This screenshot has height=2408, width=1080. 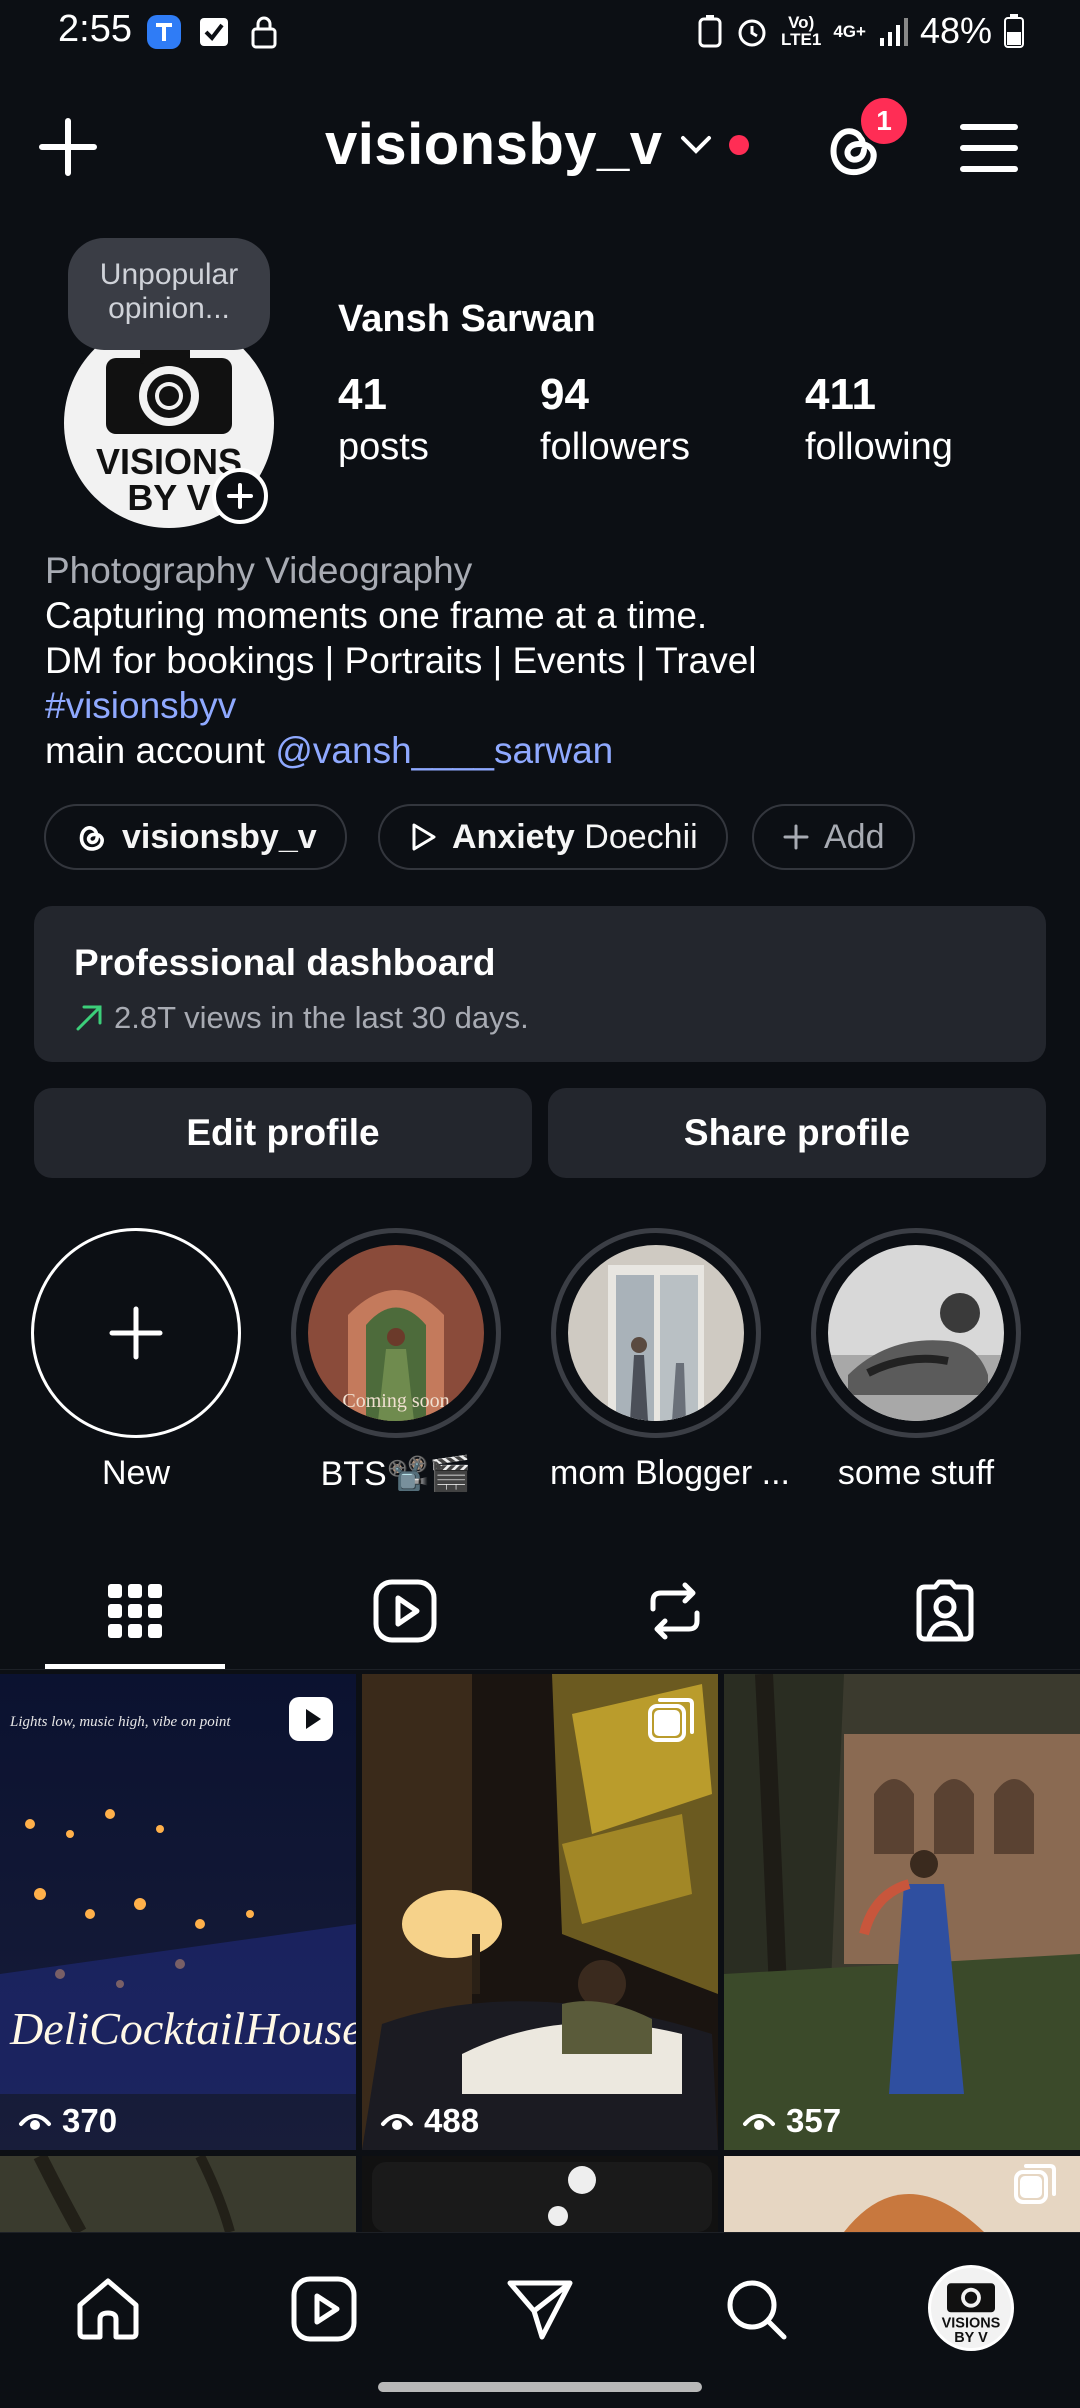 I want to click on post-tile: 488, so click(x=540, y=1912).